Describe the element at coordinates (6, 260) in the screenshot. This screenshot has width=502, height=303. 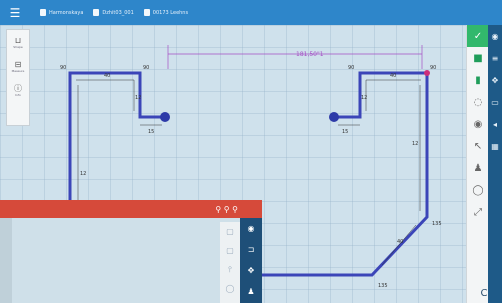
I see `phone-edge` at that location.